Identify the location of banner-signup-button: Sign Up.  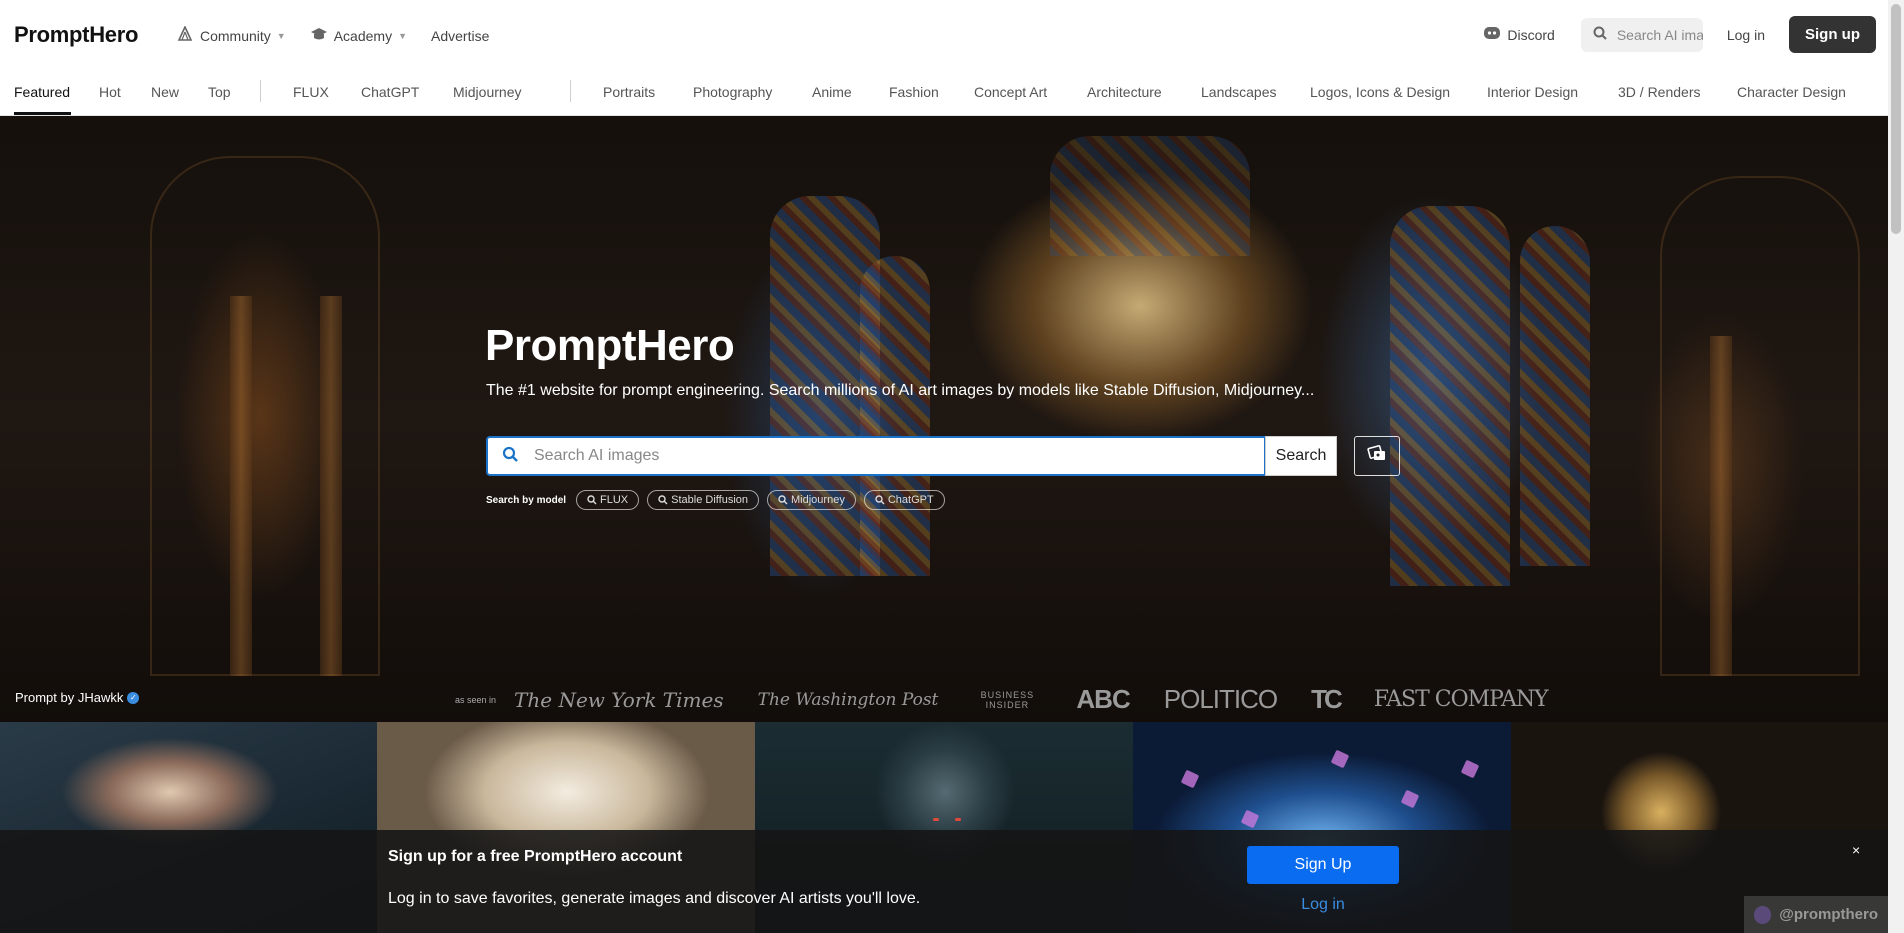
(1323, 865).